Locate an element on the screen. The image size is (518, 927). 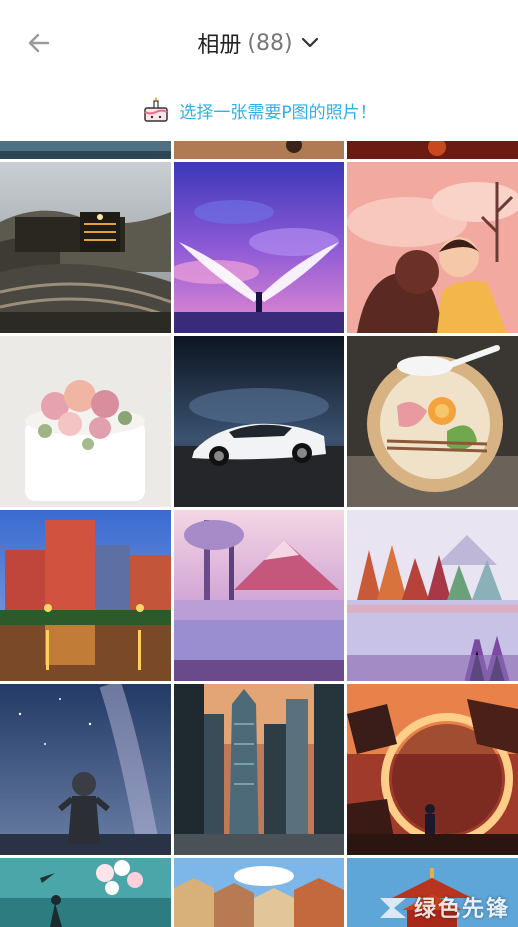
watermark-logo-icon is located at coordinates (392, 908).